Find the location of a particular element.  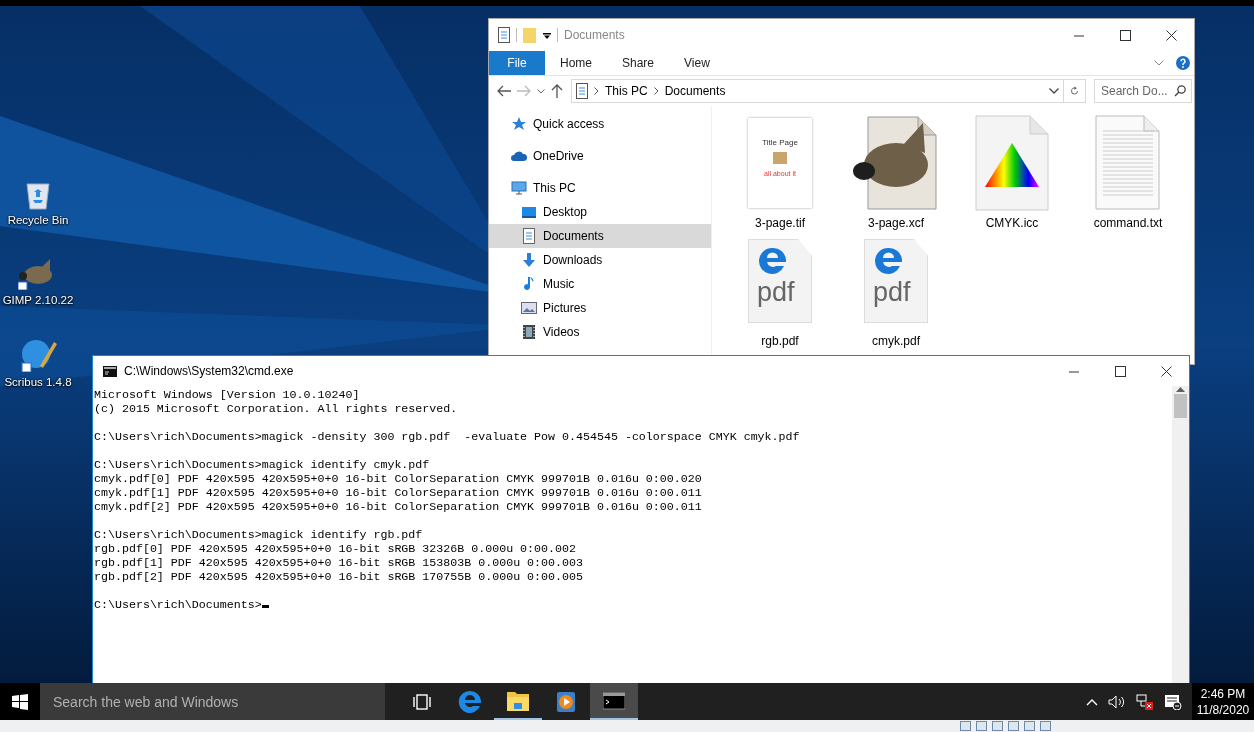

nav-item: OneDrive is located at coordinates (600, 156).